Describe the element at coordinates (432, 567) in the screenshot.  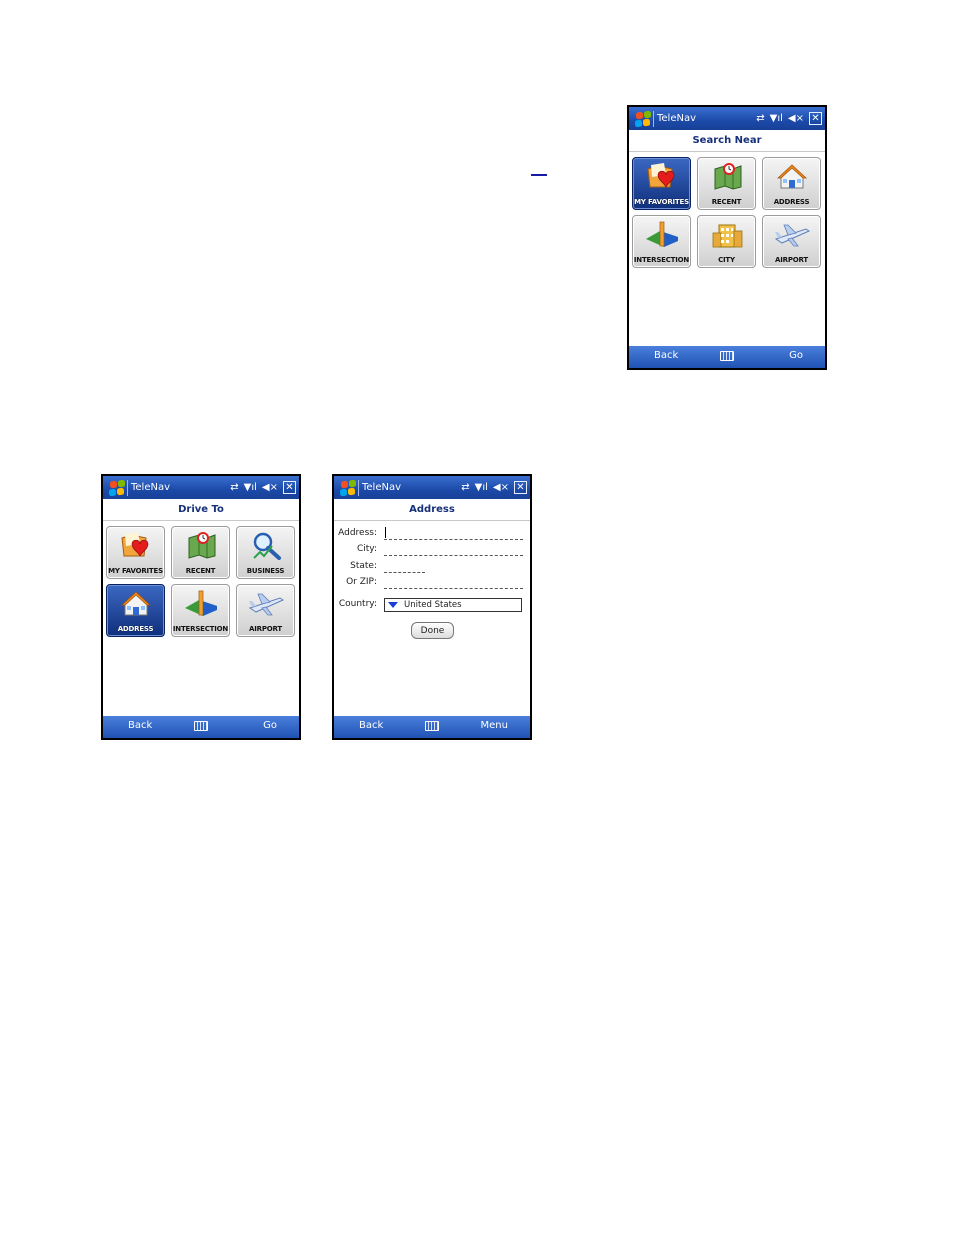
I see `state-row: State:` at that location.